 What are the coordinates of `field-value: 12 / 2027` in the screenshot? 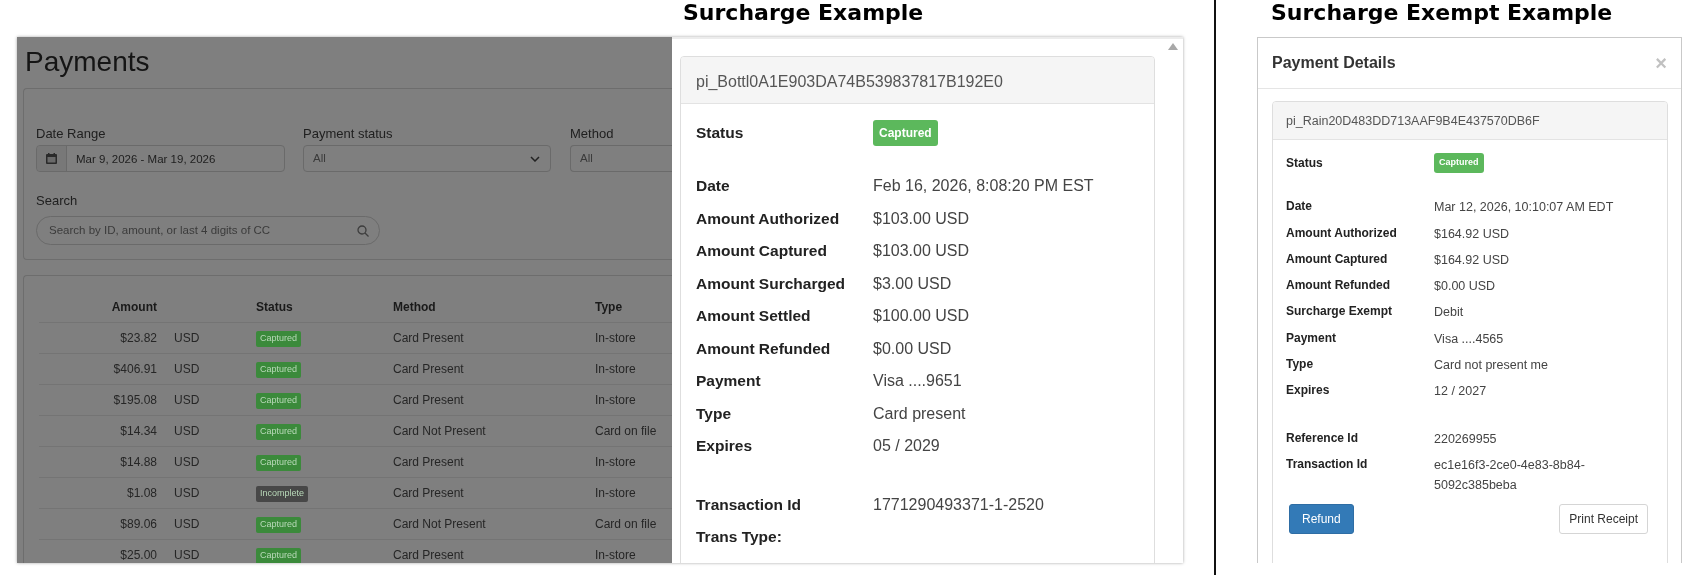 It's located at (1461, 392).